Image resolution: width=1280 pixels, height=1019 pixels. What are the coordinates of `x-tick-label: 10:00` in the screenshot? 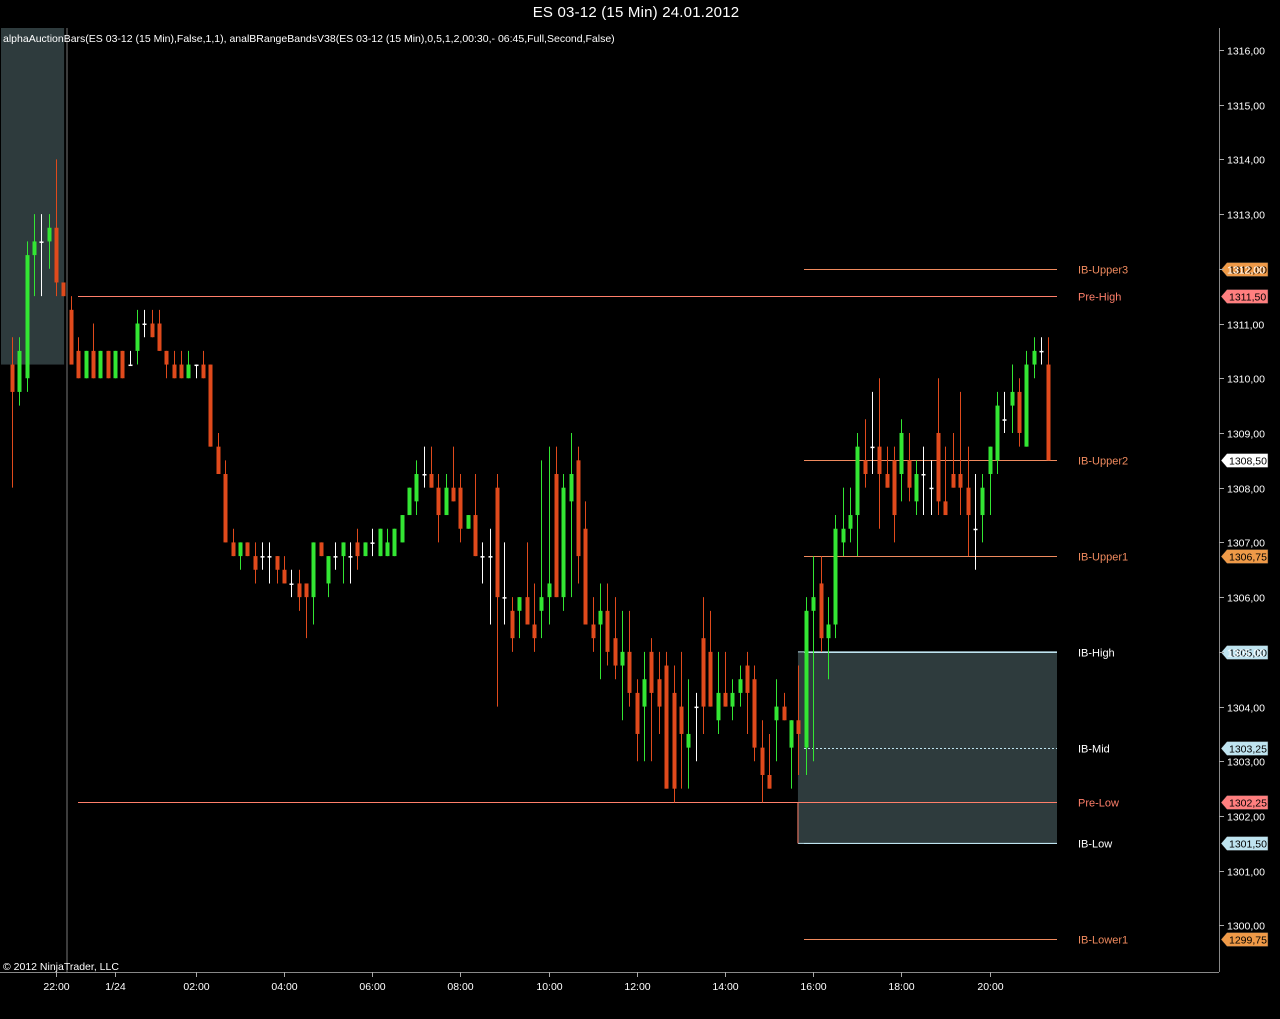 It's located at (549, 987).